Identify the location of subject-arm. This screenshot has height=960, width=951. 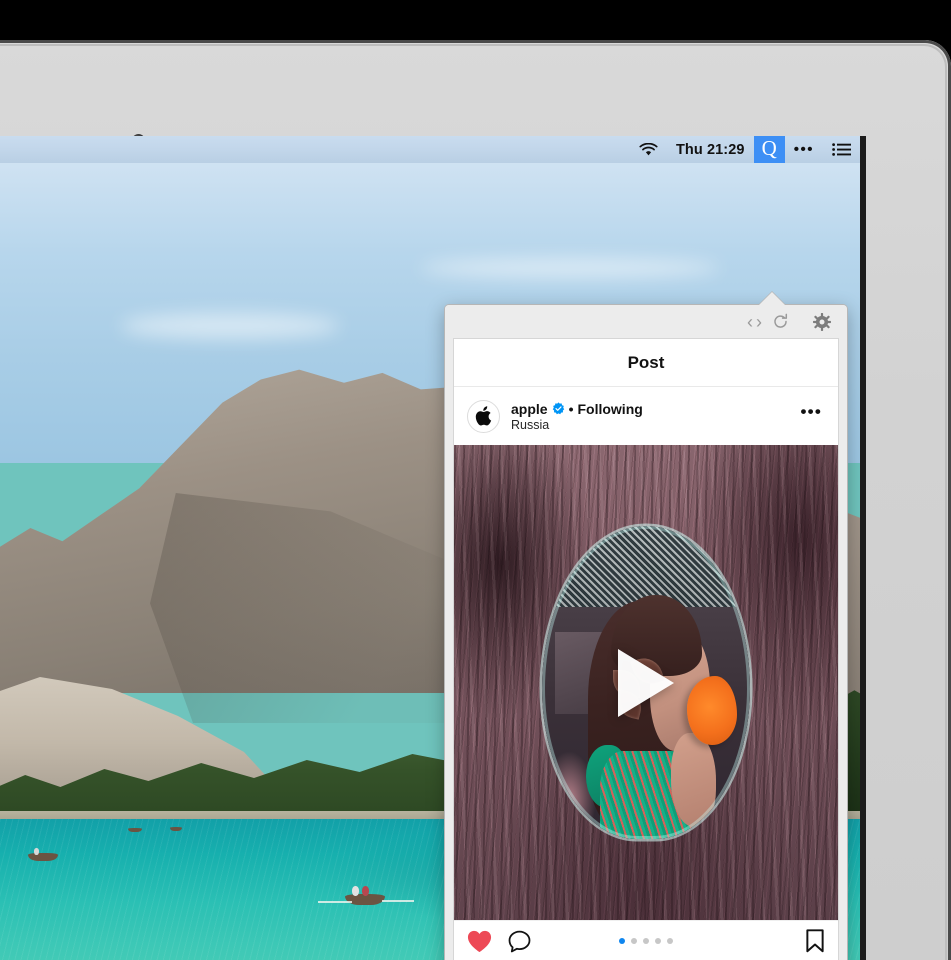
(693, 779).